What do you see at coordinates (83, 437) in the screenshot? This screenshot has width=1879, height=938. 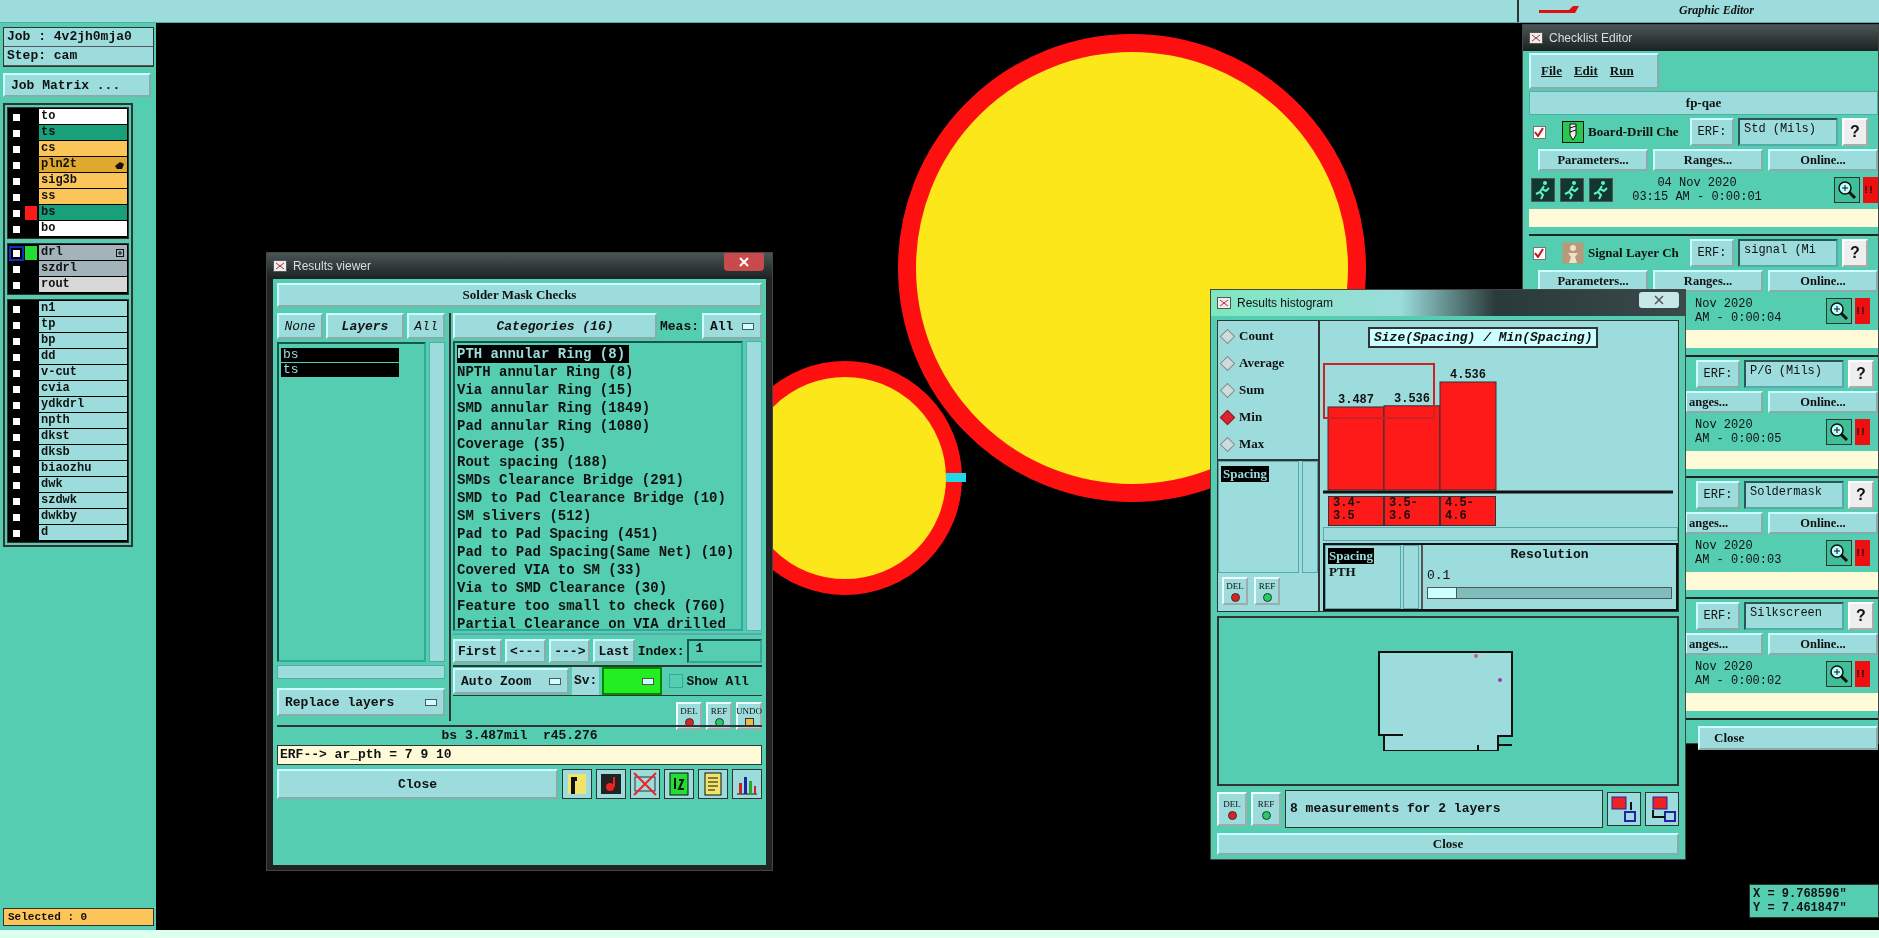 I see `layer-name: dkst` at bounding box center [83, 437].